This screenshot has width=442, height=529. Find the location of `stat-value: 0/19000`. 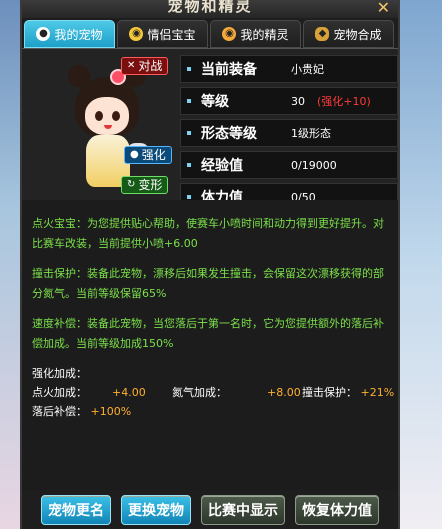

stat-value: 0/19000 is located at coordinates (314, 165).